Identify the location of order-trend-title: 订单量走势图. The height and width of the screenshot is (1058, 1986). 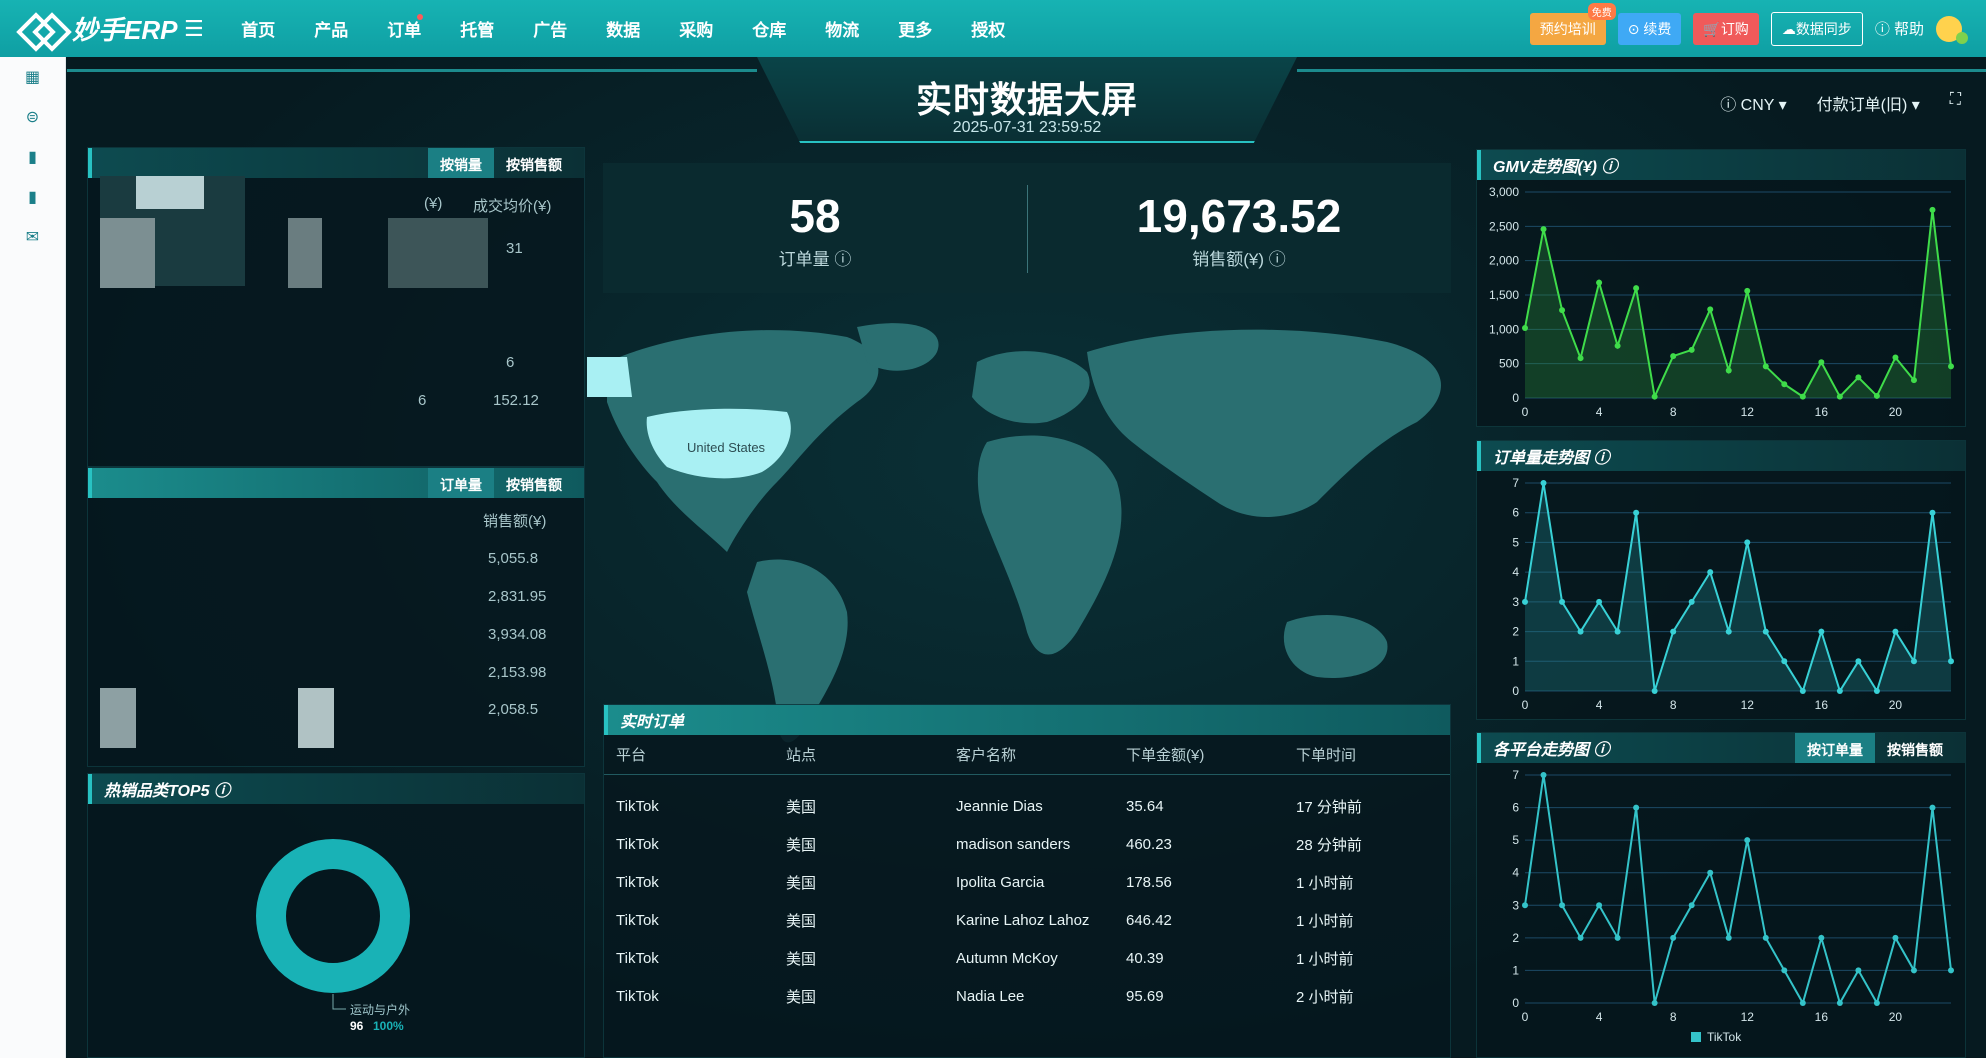
(1541, 458).